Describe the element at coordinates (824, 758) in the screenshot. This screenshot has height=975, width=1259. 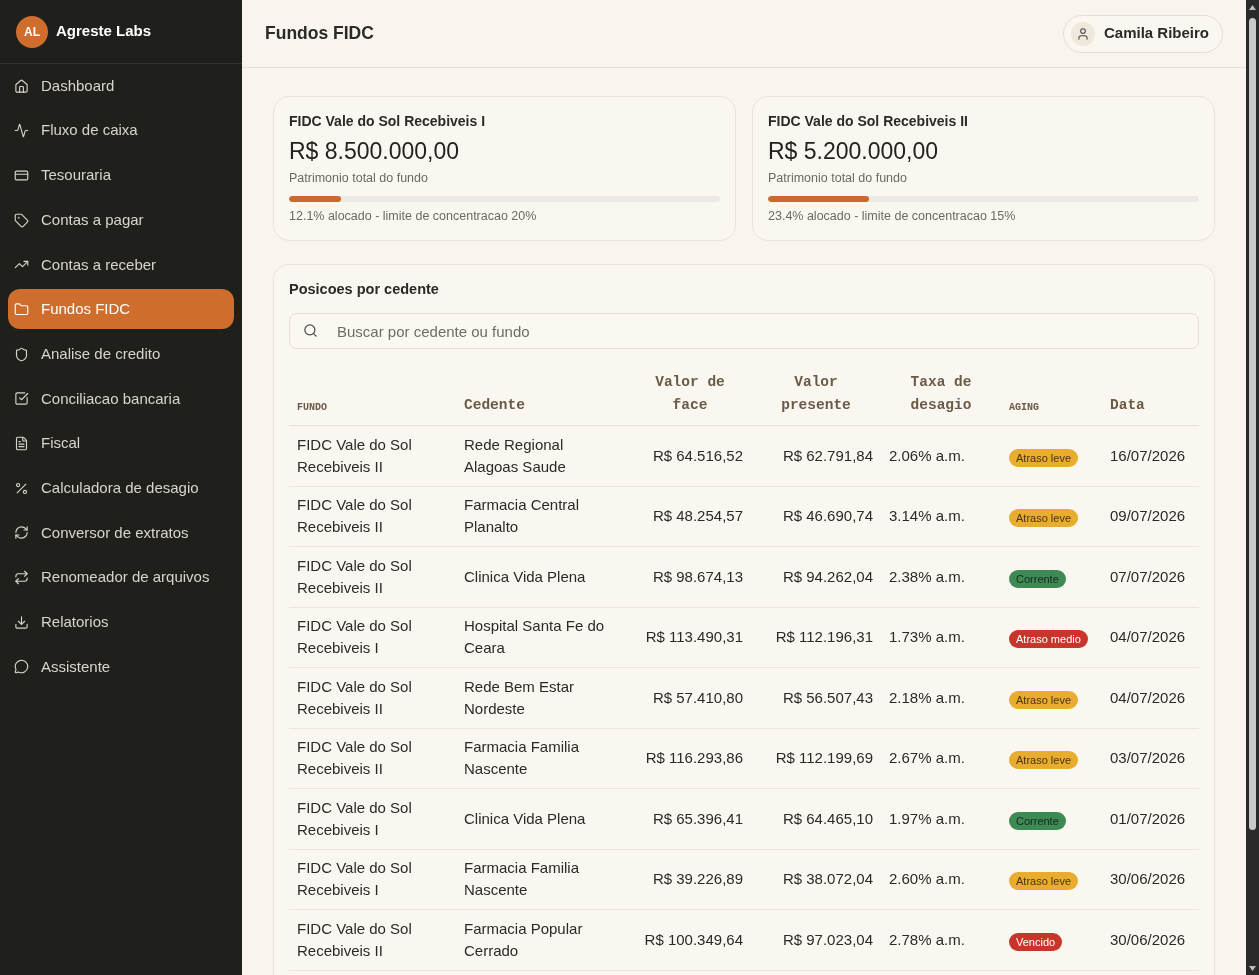
I see `table-cell-text: R$ 112.199,69` at that location.